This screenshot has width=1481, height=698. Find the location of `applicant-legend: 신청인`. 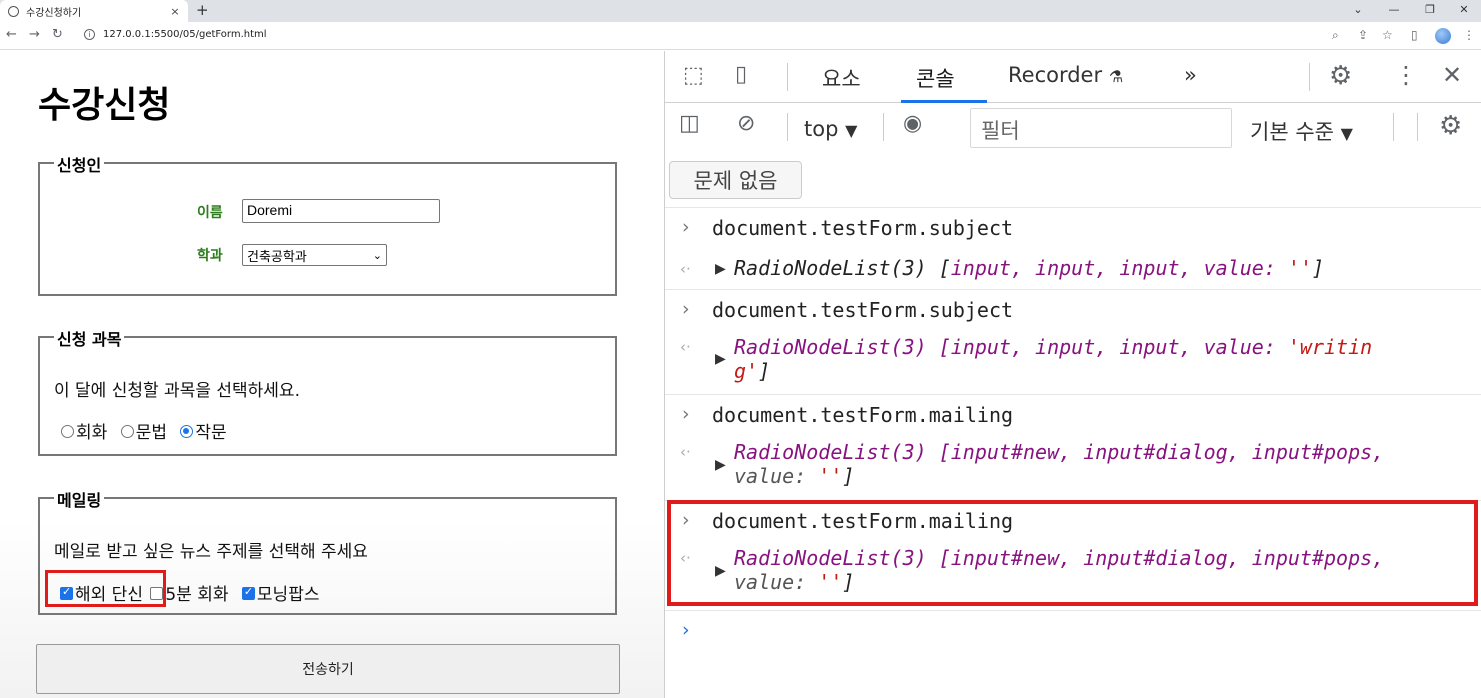

applicant-legend: 신청인 is located at coordinates (79, 164).